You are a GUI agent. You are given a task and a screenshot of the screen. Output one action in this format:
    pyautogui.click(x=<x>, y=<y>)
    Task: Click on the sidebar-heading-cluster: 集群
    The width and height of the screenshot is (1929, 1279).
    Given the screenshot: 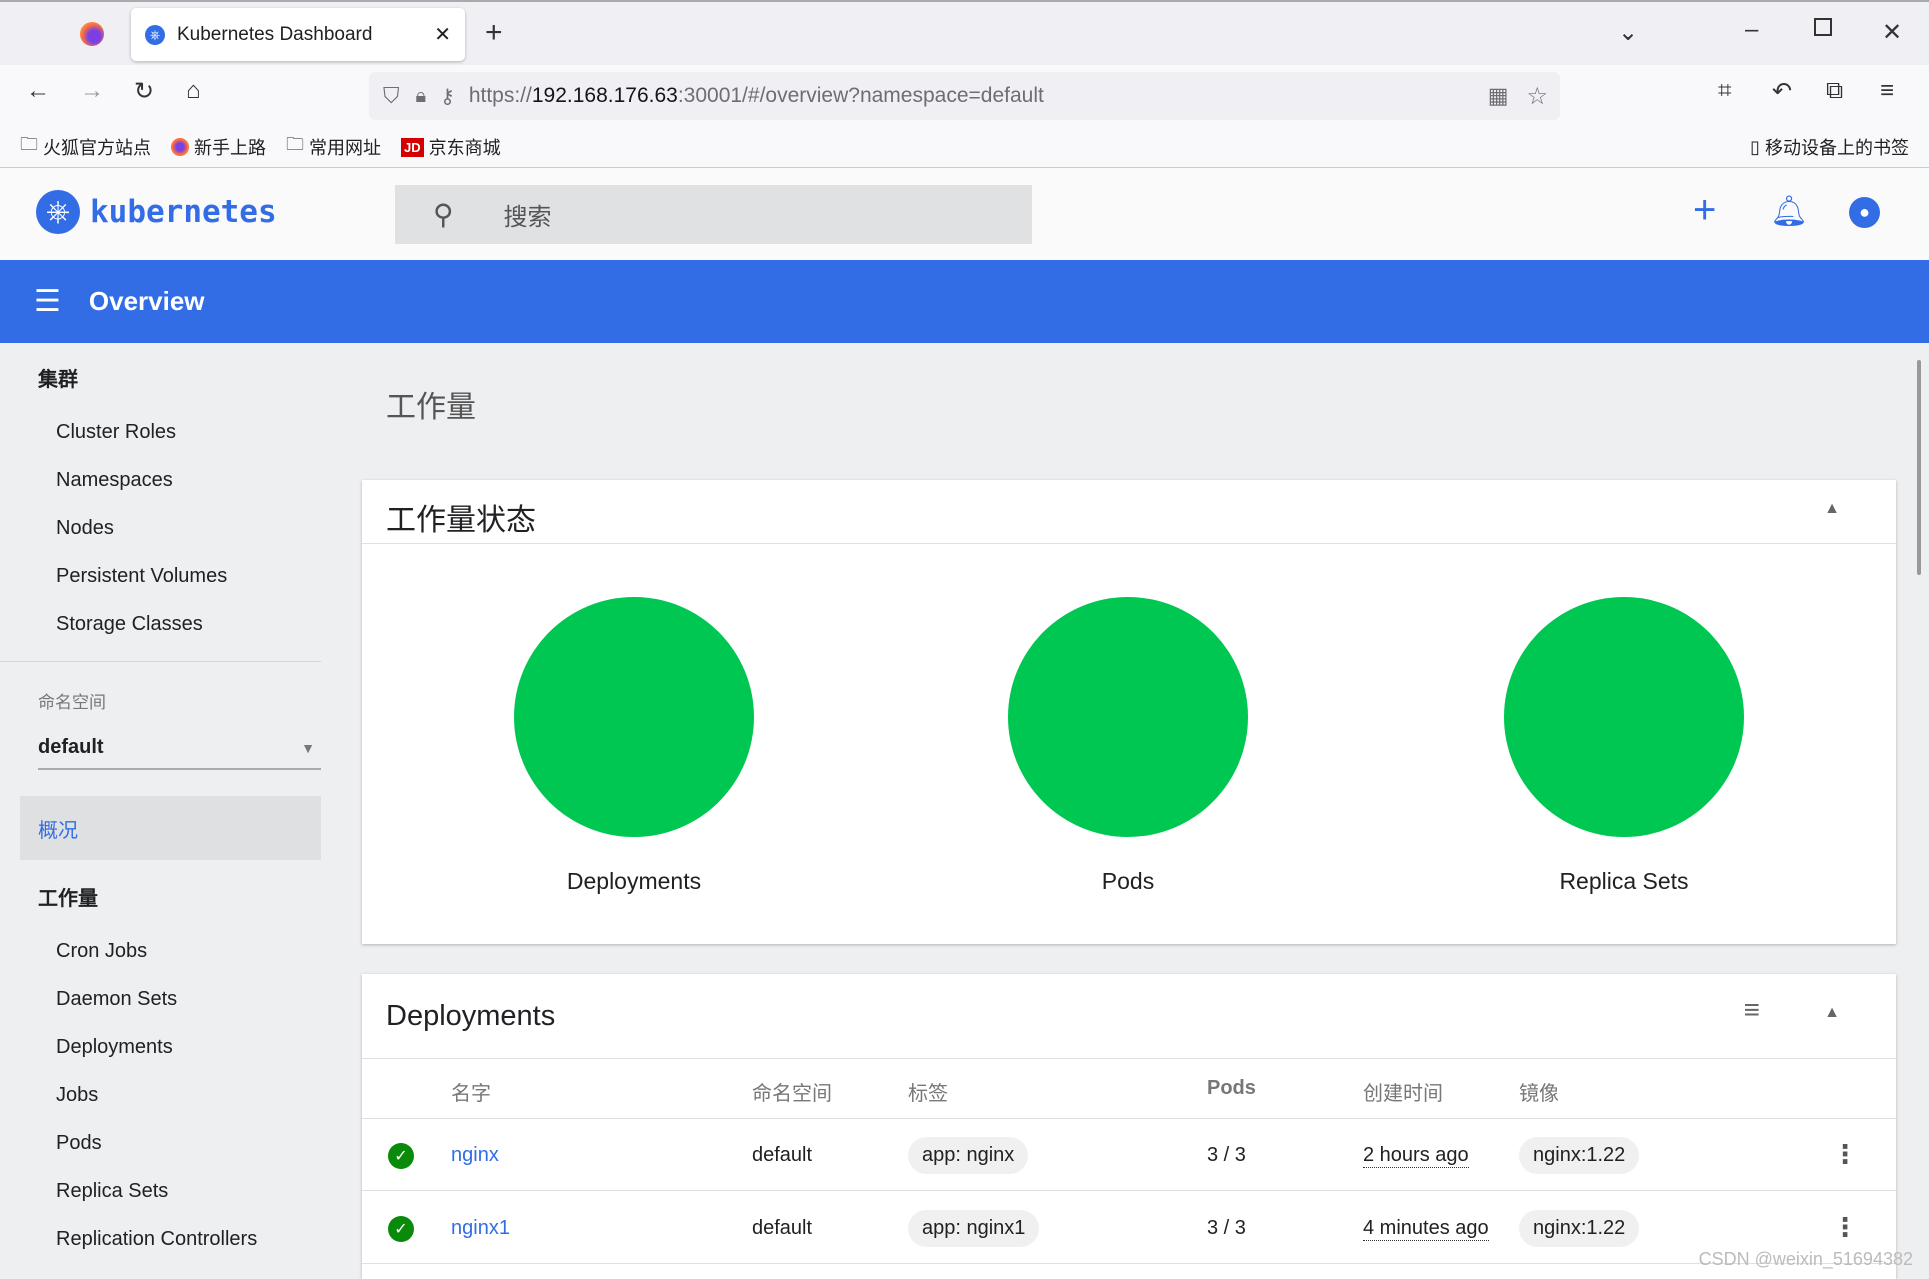 What is the action you would take?
    pyautogui.click(x=58, y=380)
    